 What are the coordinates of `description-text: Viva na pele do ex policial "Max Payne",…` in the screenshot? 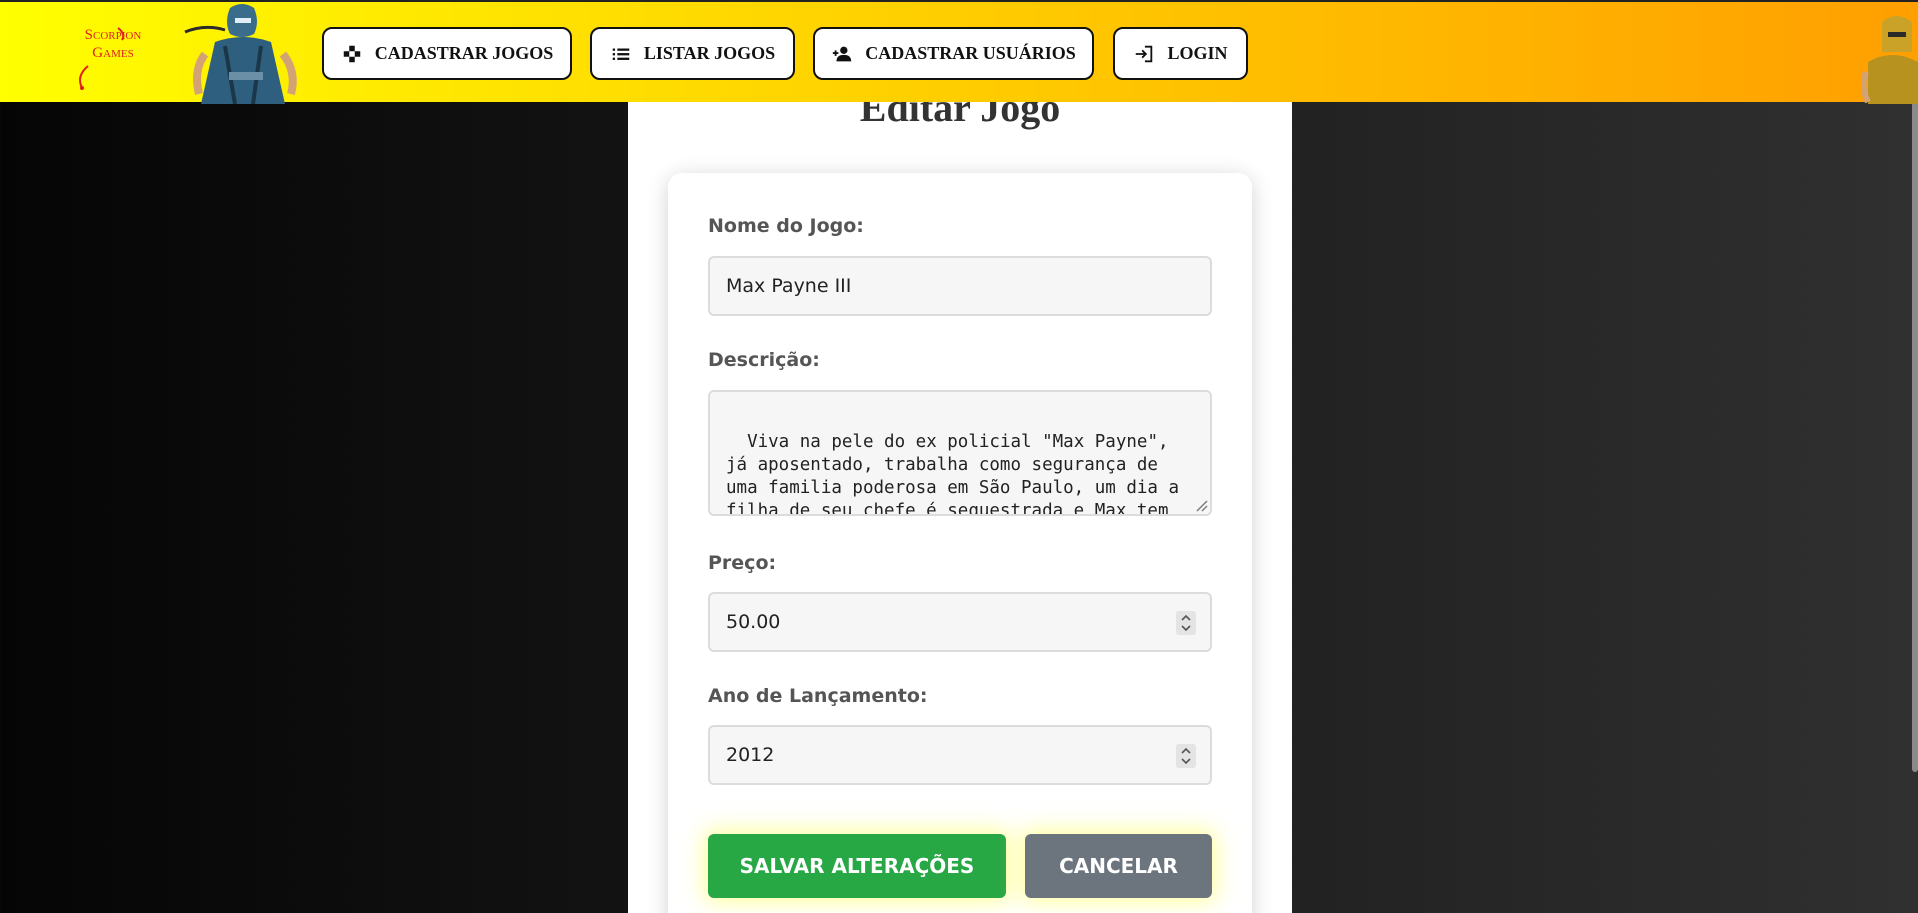 It's located at (953, 474).